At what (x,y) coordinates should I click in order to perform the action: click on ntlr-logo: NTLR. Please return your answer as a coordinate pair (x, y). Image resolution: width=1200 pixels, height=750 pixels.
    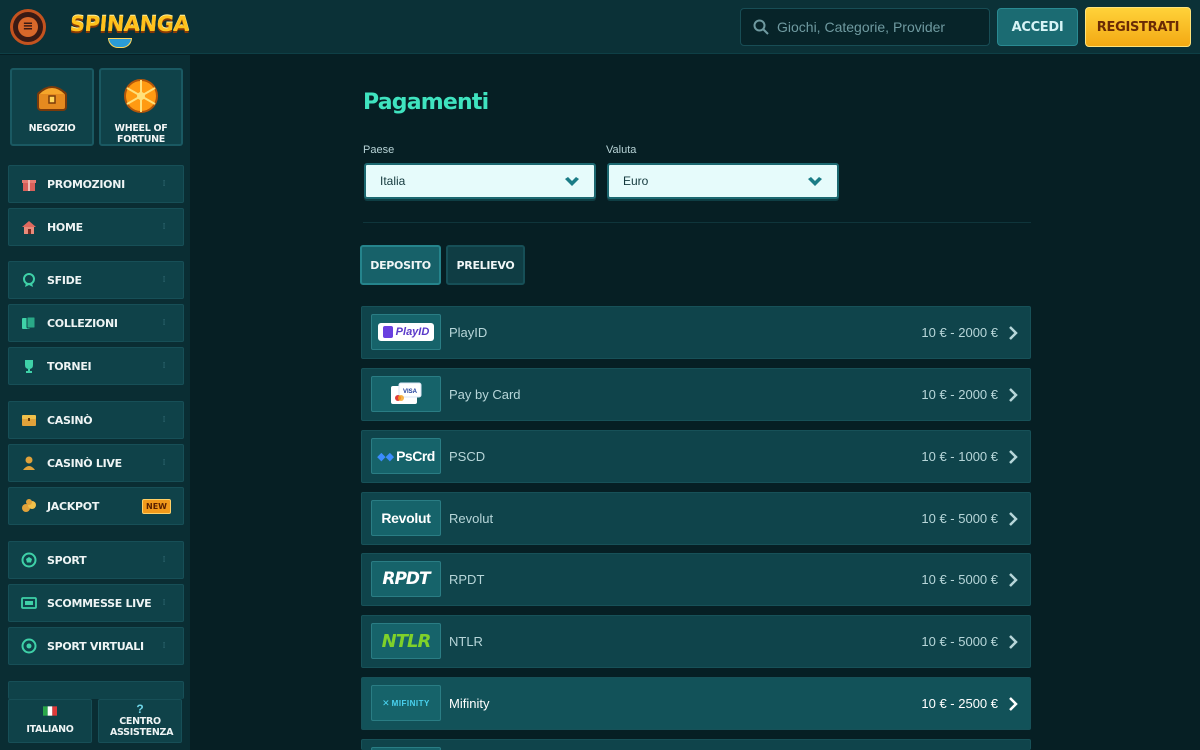
    Looking at the image, I should click on (406, 641).